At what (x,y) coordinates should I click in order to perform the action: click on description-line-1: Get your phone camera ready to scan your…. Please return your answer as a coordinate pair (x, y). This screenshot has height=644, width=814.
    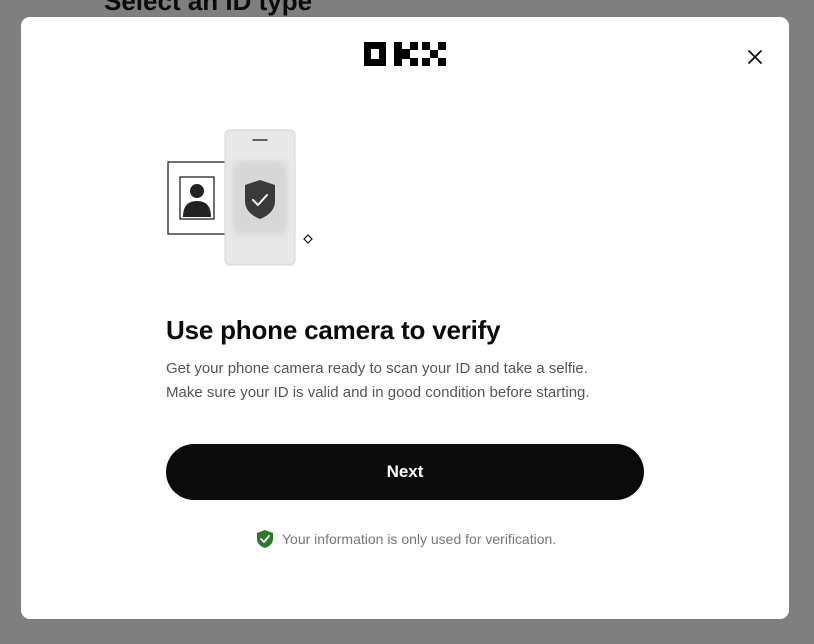
    Looking at the image, I should click on (377, 368).